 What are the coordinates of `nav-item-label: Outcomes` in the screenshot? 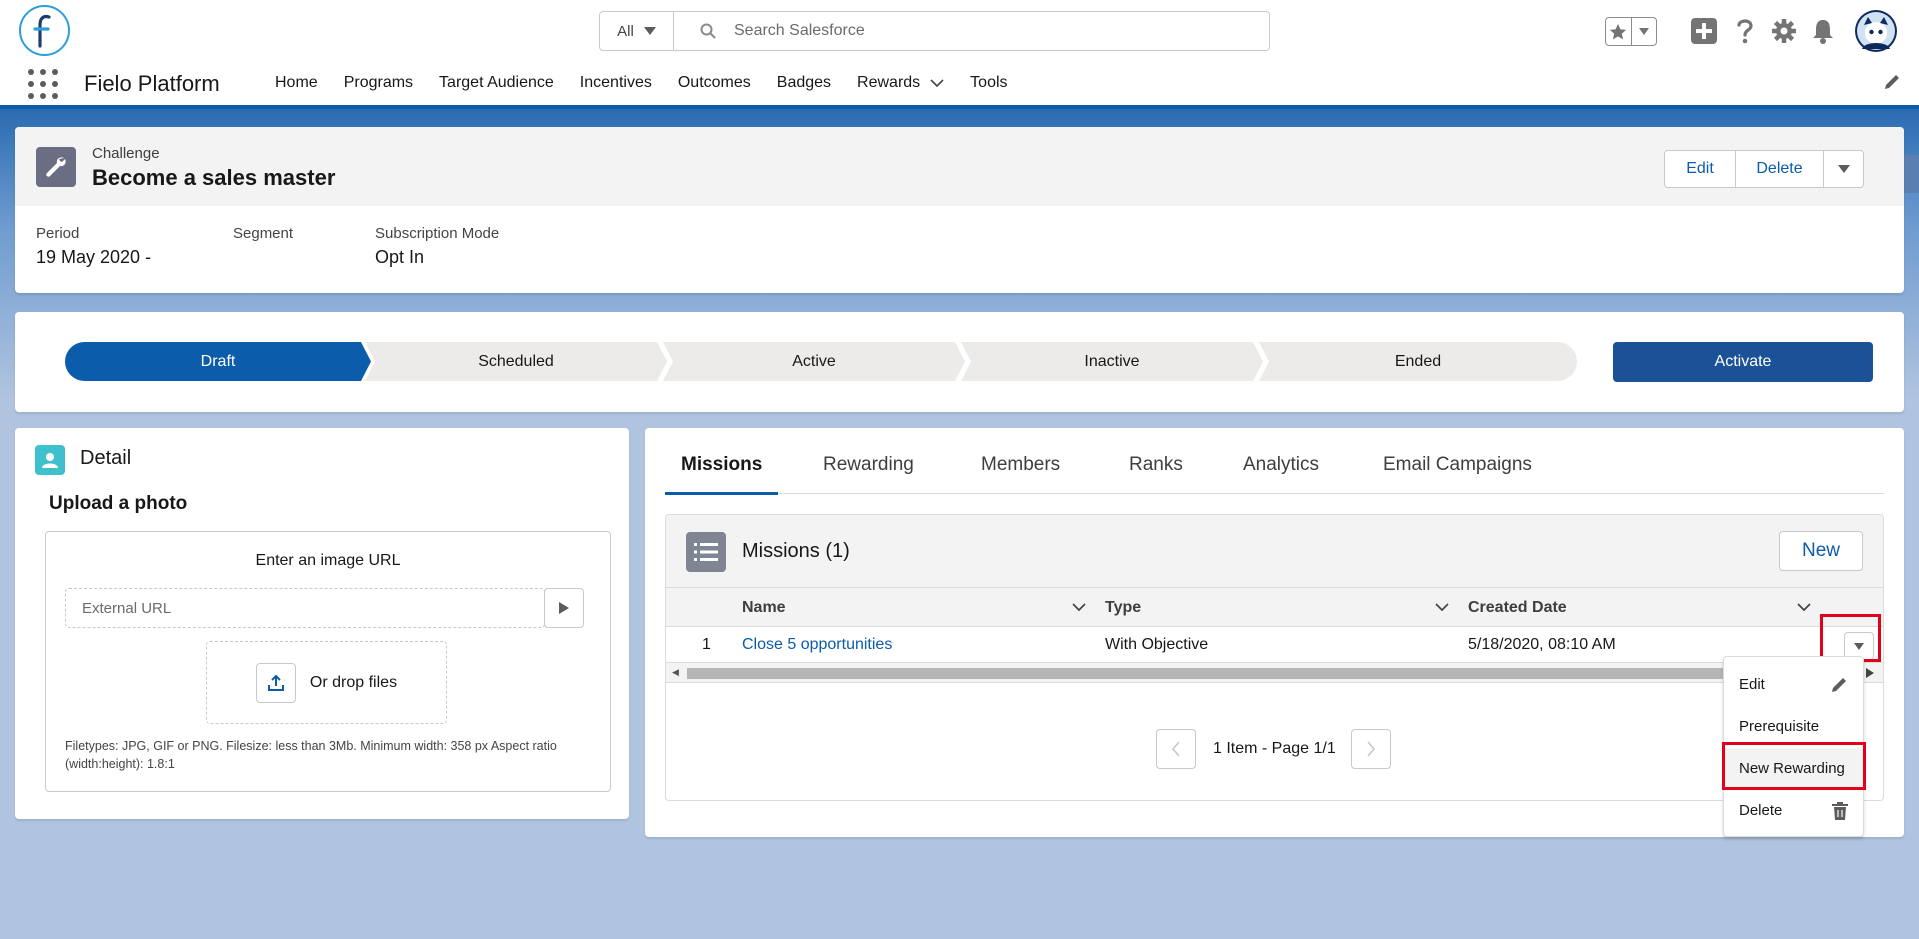 It's located at (714, 82).